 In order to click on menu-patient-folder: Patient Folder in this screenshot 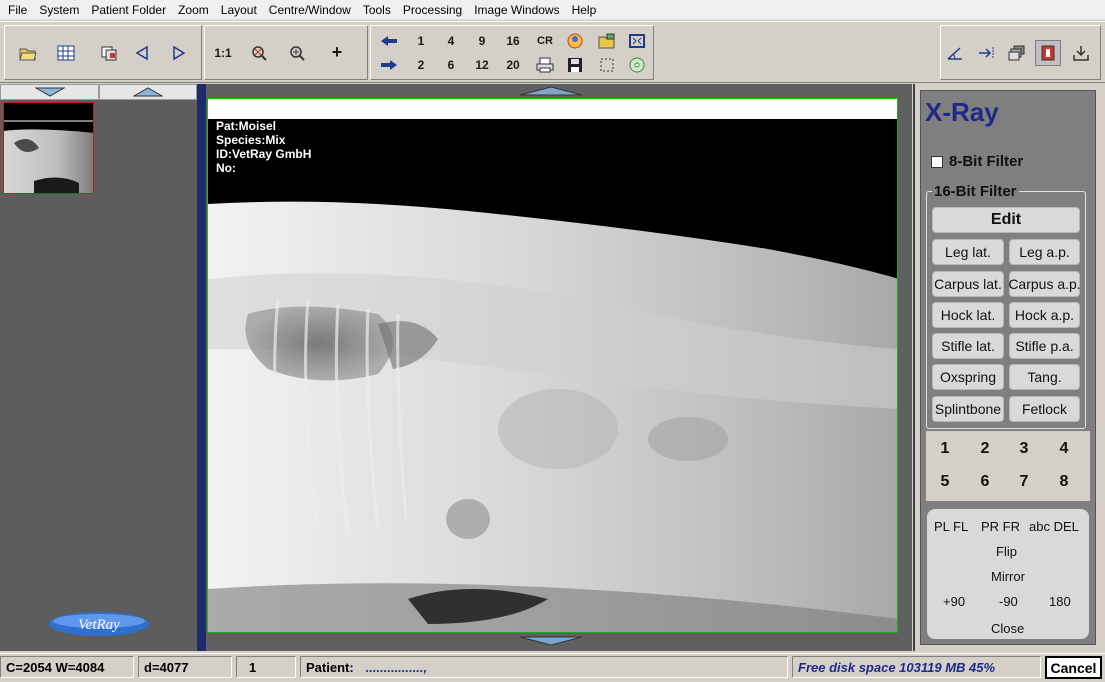, I will do `click(128, 10)`.